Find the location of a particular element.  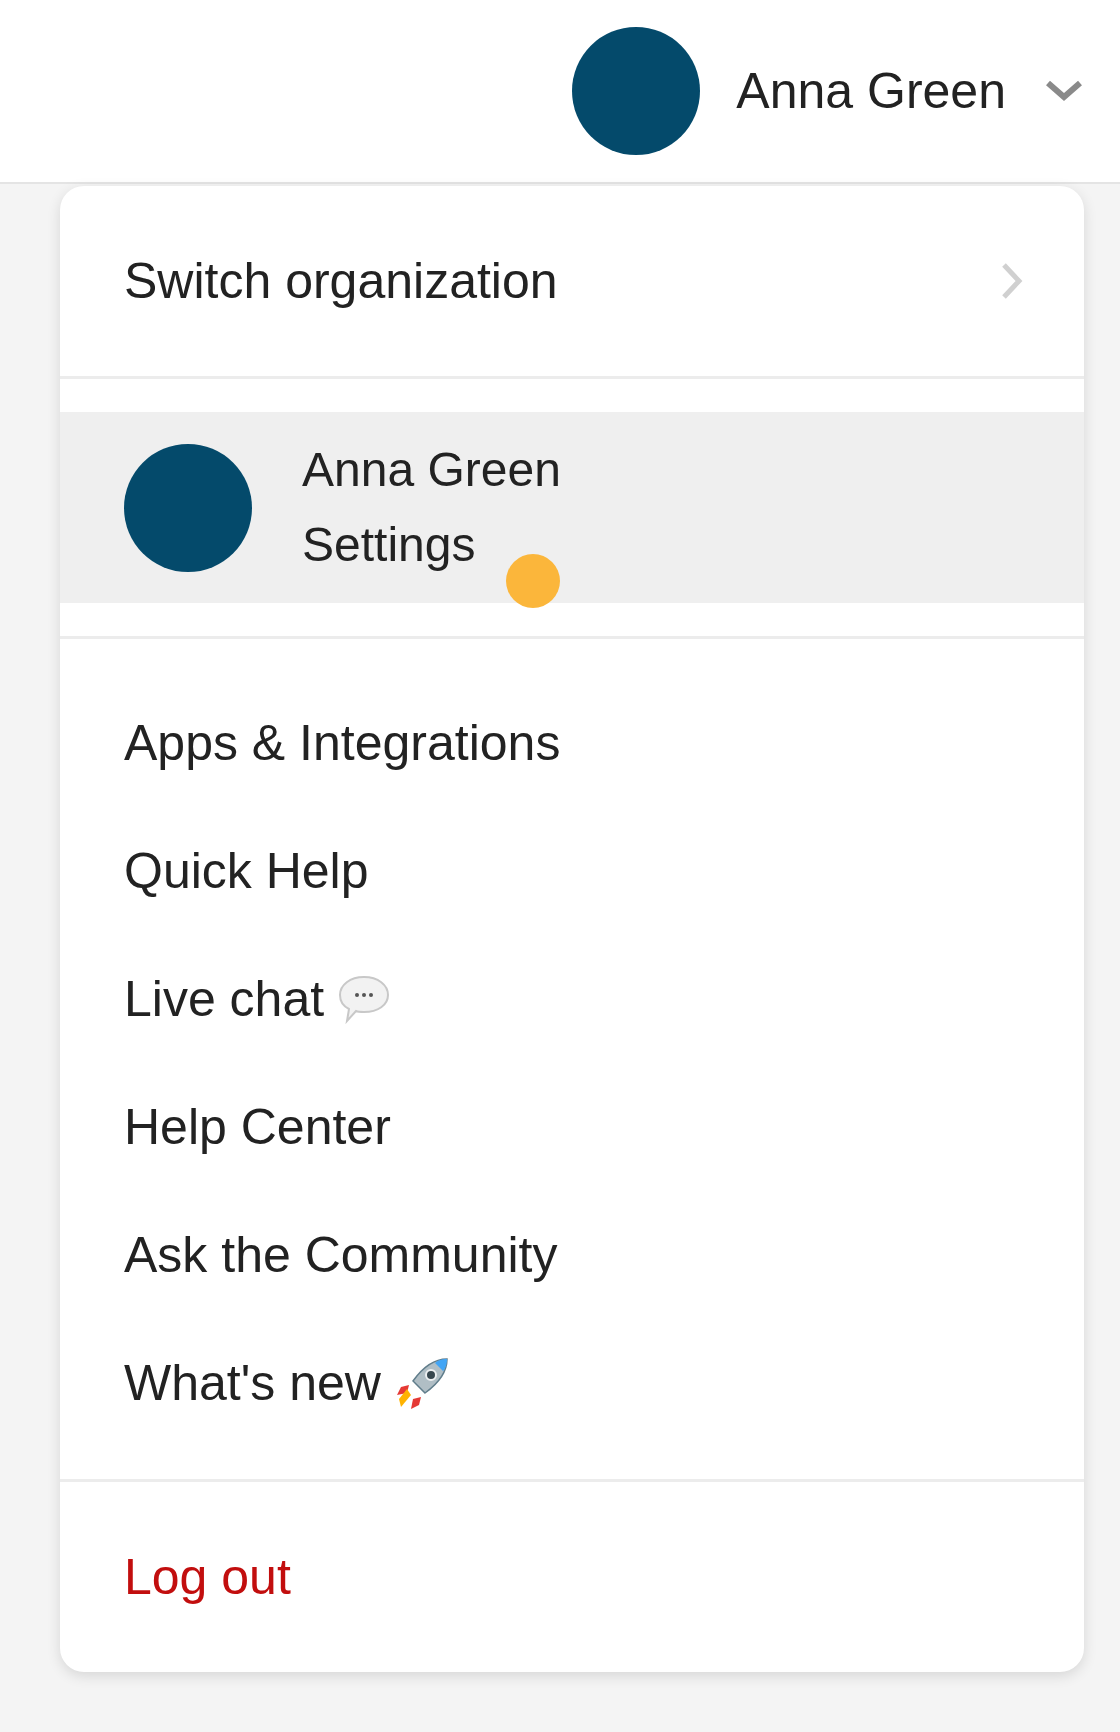

user-menu-button: Anna Green is located at coordinates (828, 91).